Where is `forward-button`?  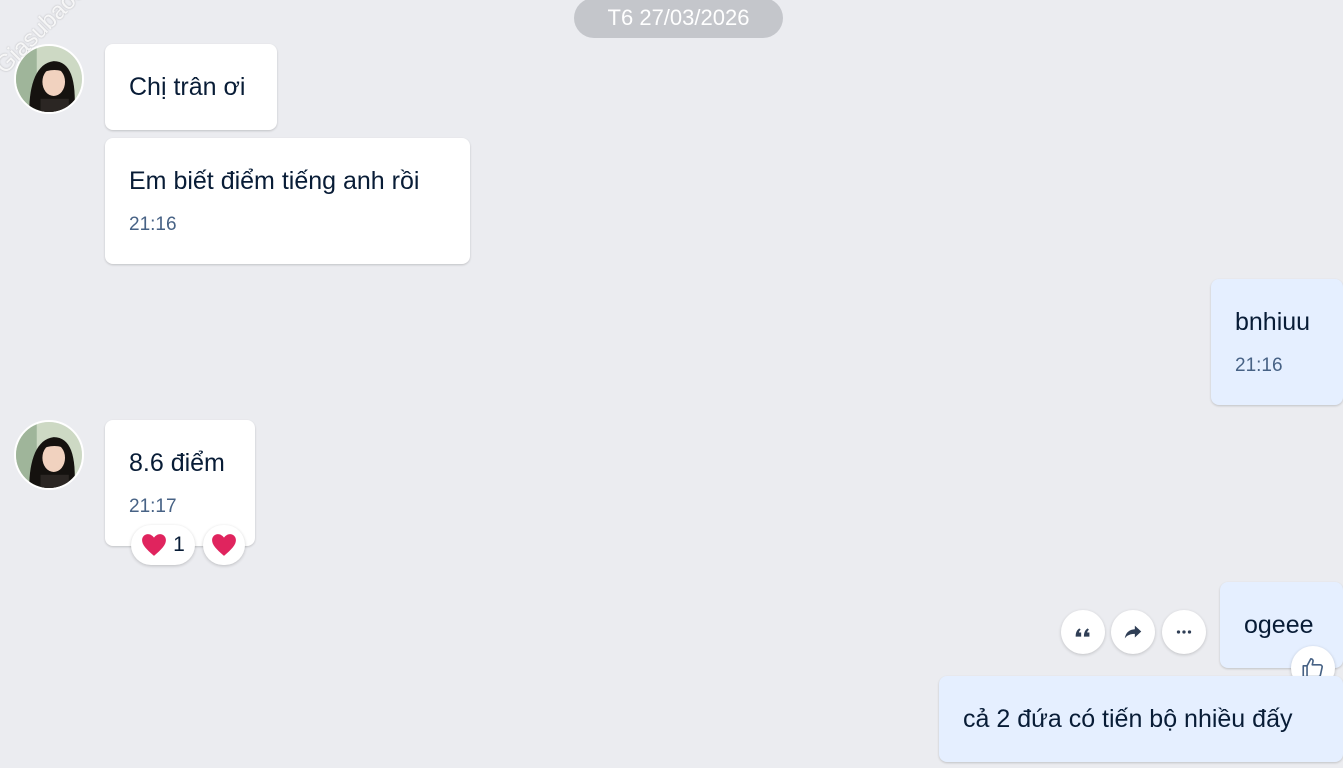 forward-button is located at coordinates (1133, 632).